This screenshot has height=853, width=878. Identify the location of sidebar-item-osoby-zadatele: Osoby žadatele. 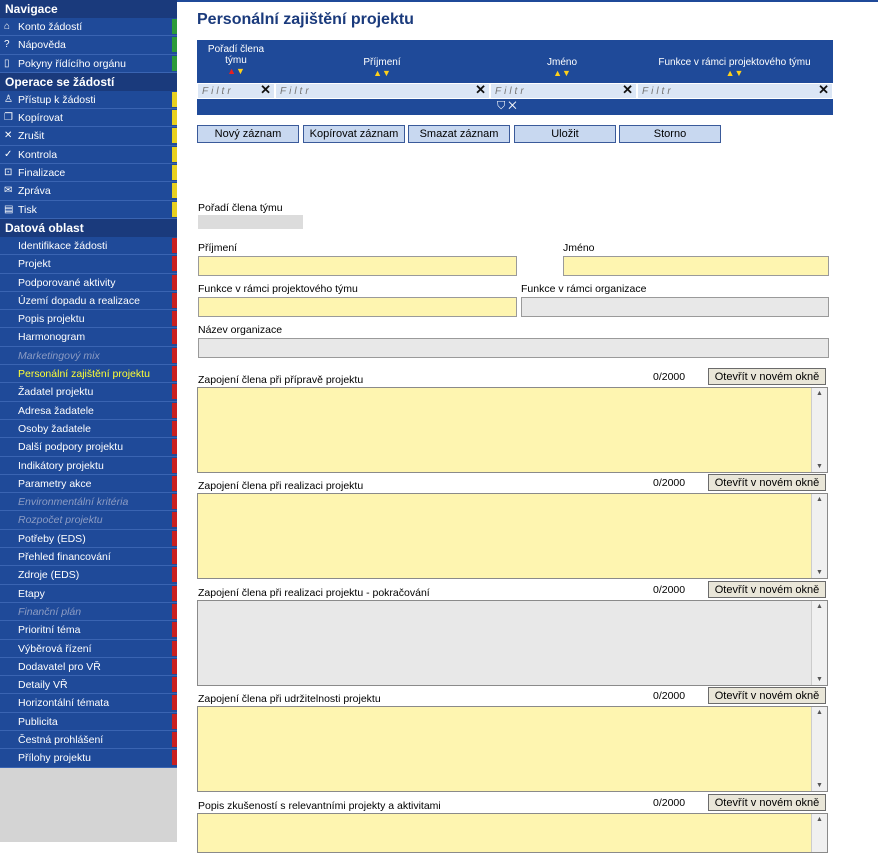
(88, 429).